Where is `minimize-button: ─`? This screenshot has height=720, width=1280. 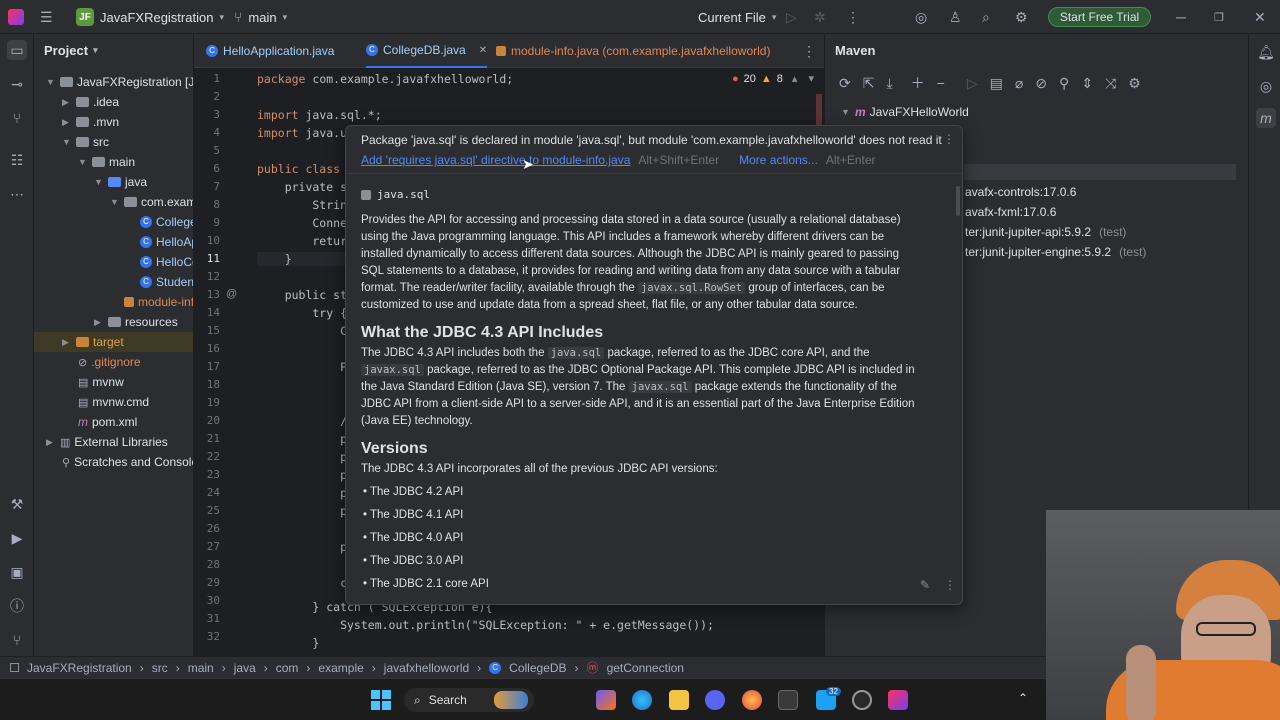 minimize-button: ─ is located at coordinates (1181, 17).